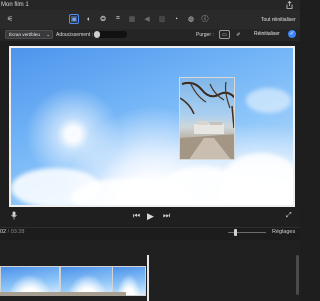  I want to click on apply-checkmark-icon: ✓, so click(292, 34).